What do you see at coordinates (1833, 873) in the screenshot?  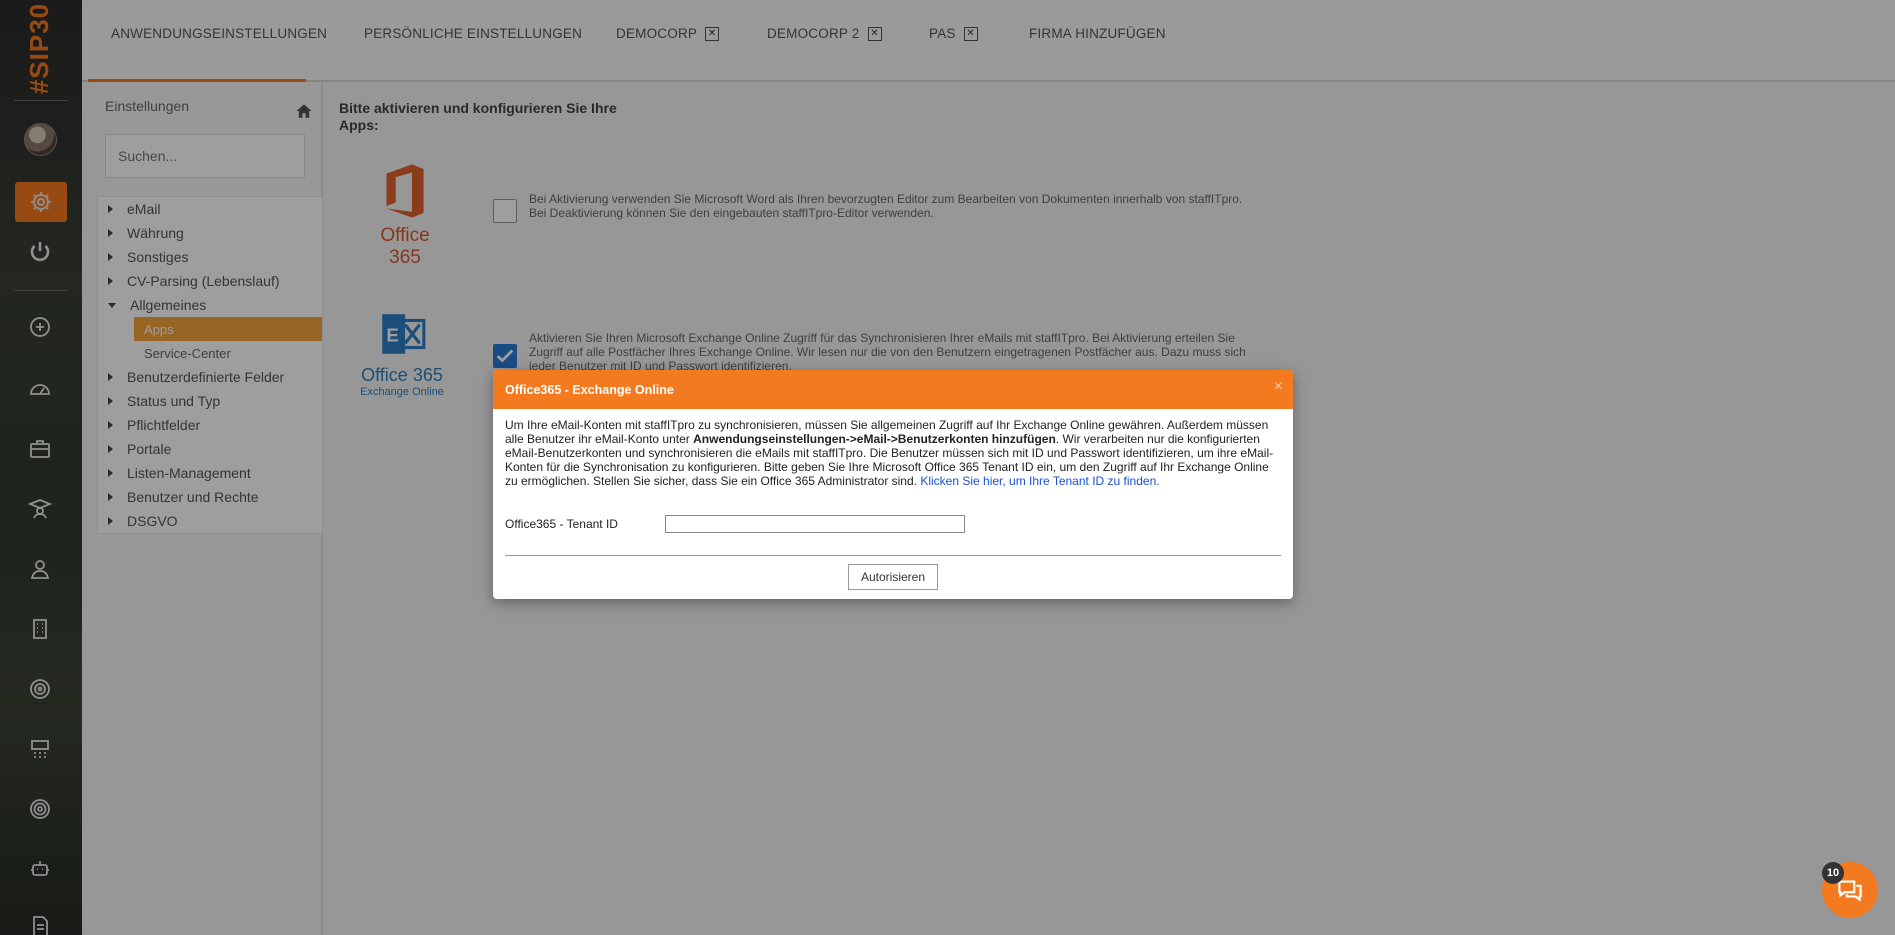 I see `chat-unread-badge: 10` at bounding box center [1833, 873].